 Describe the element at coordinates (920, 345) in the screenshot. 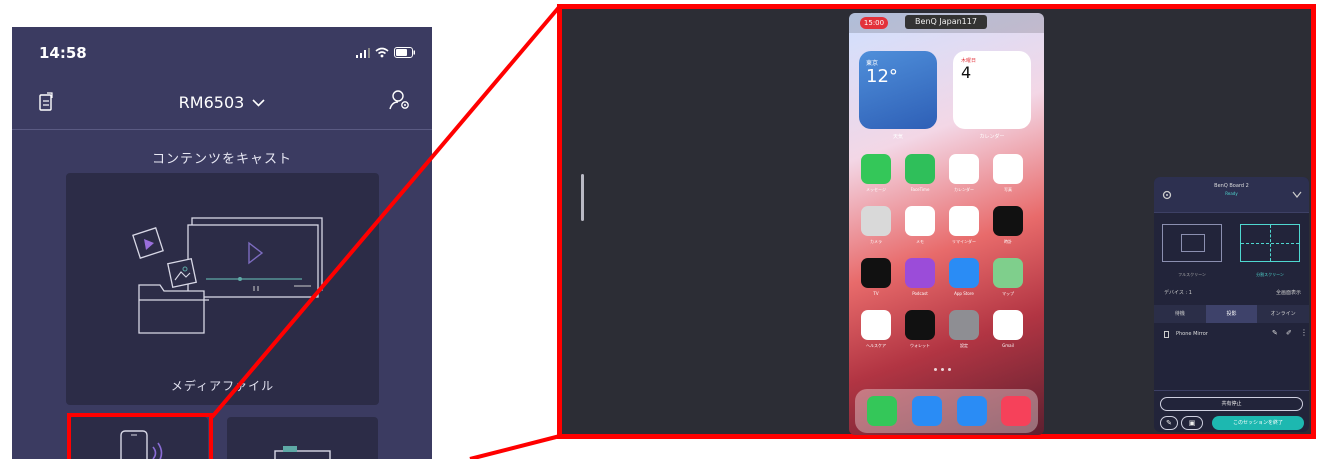

I see `app-label: ウォレット` at that location.